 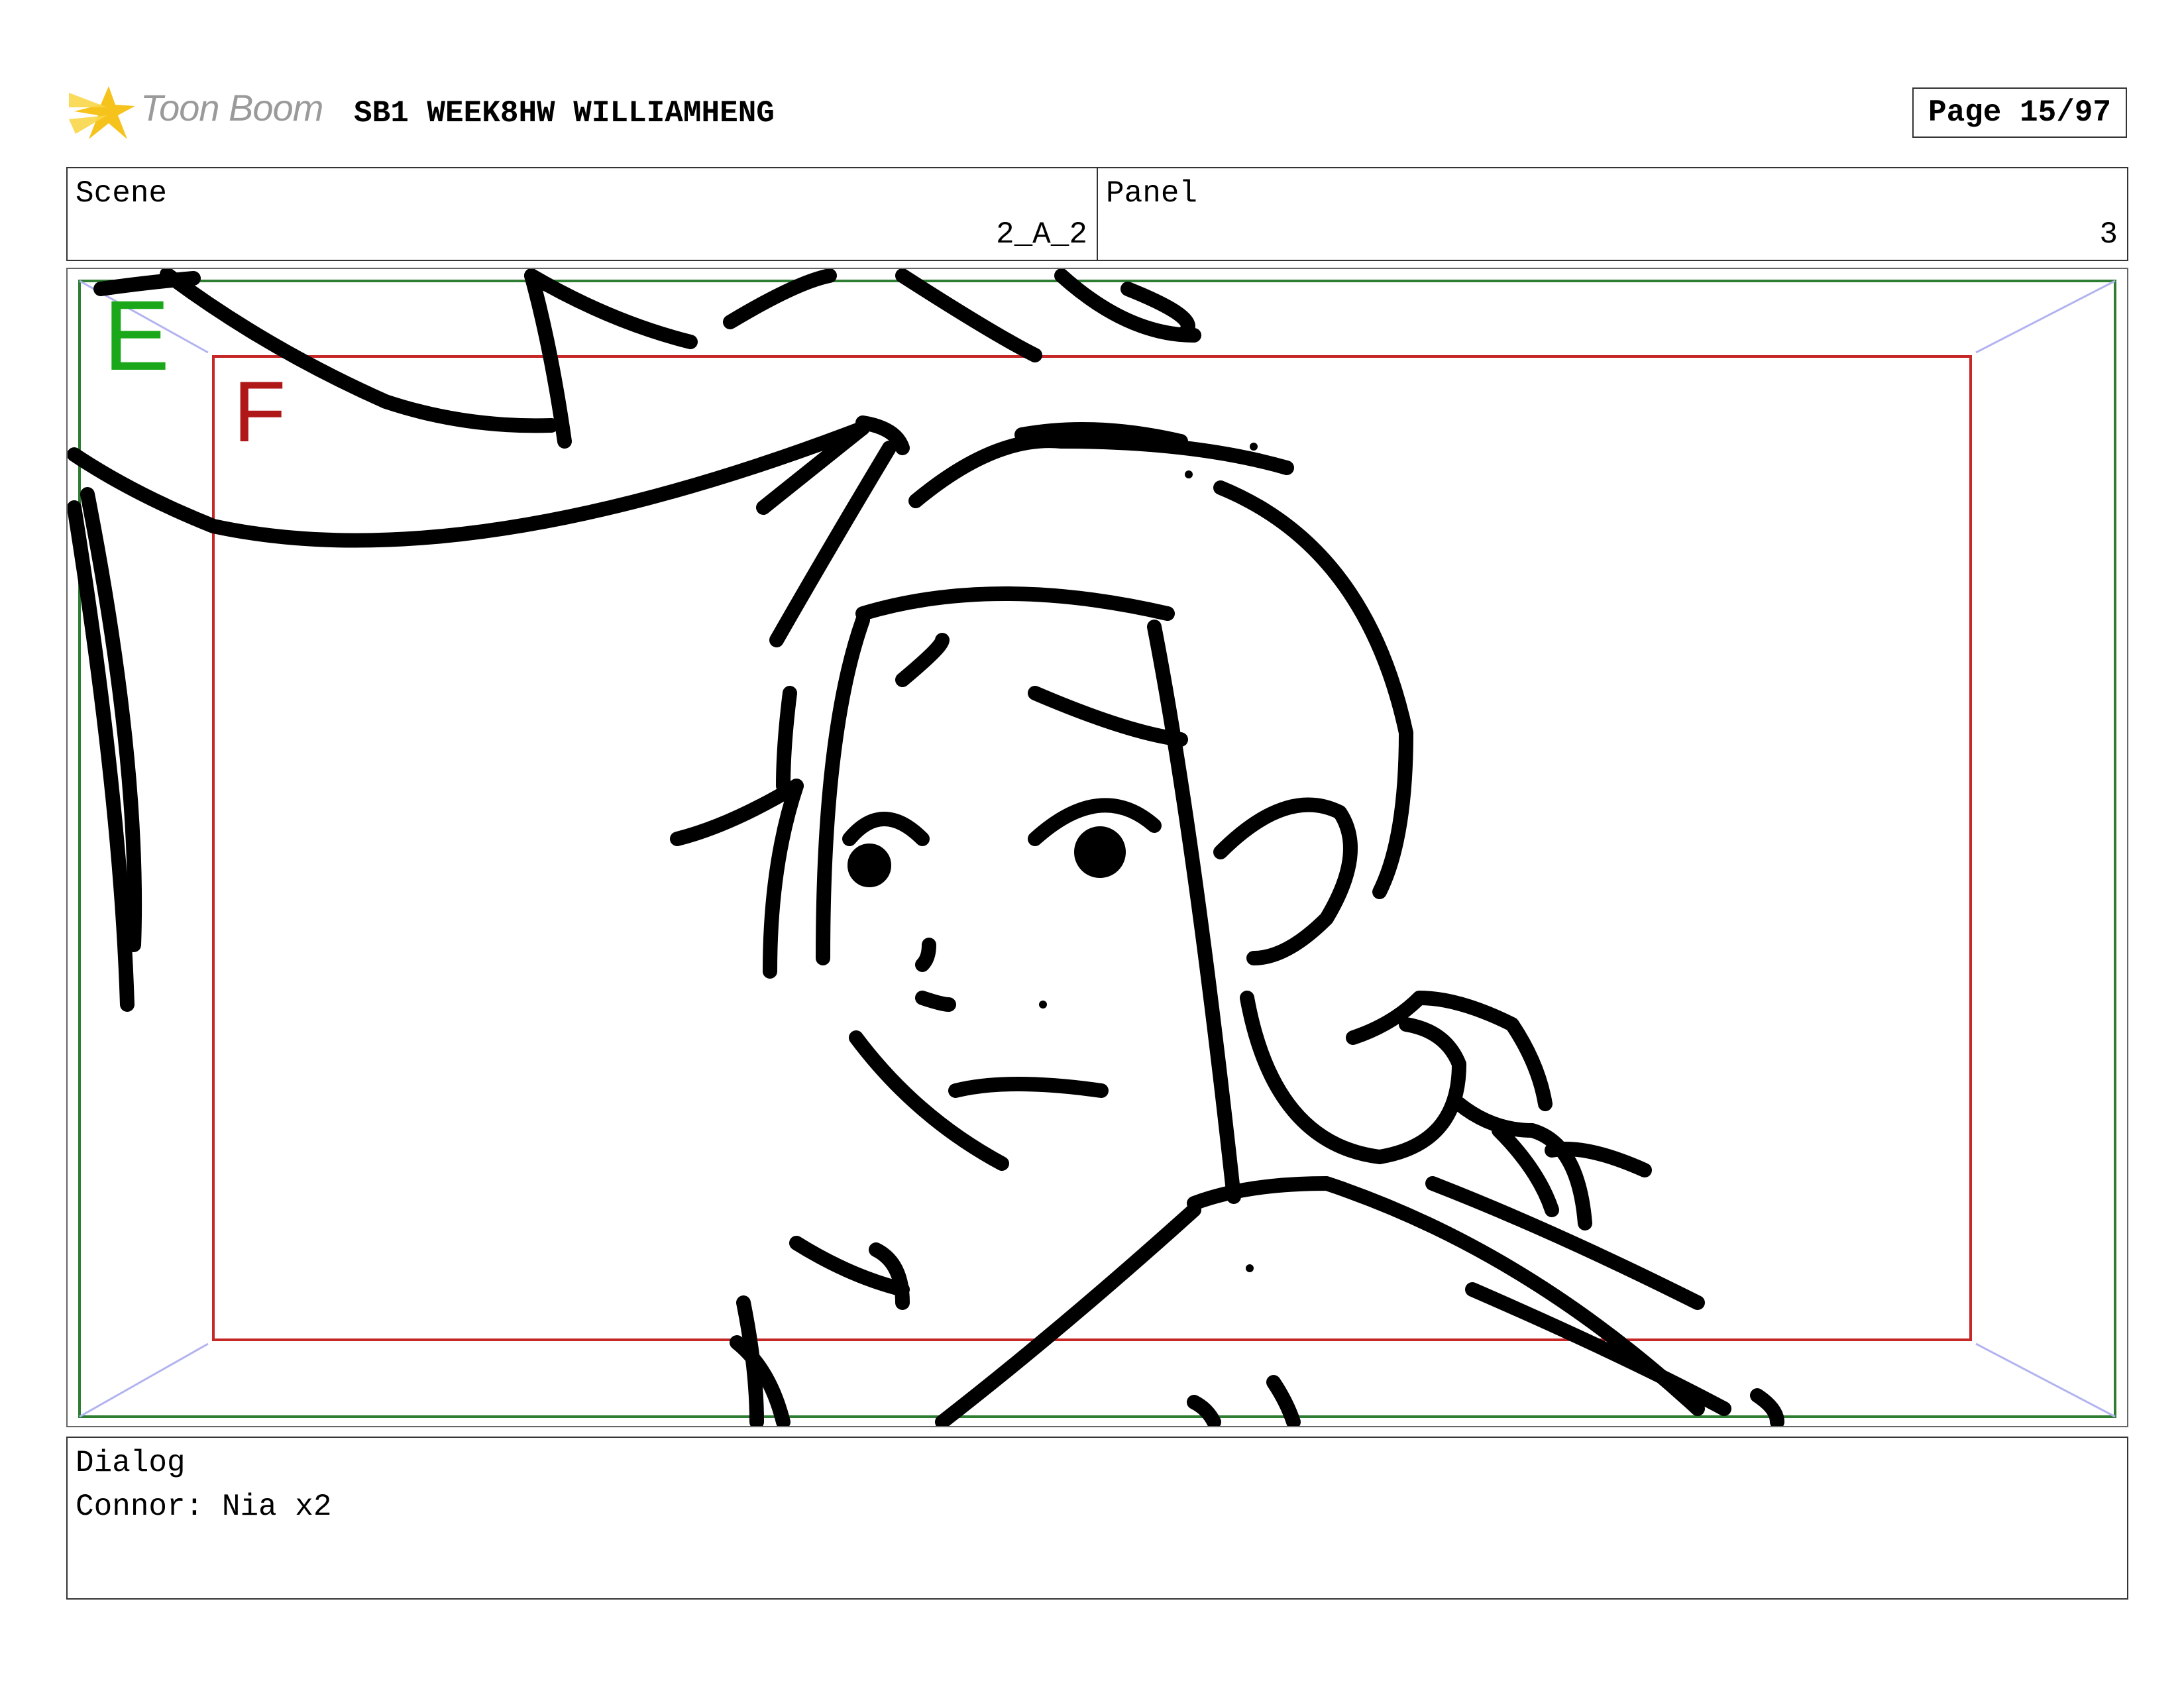 I want to click on dialog-text: Connor: Nia x2, so click(x=204, y=1507).